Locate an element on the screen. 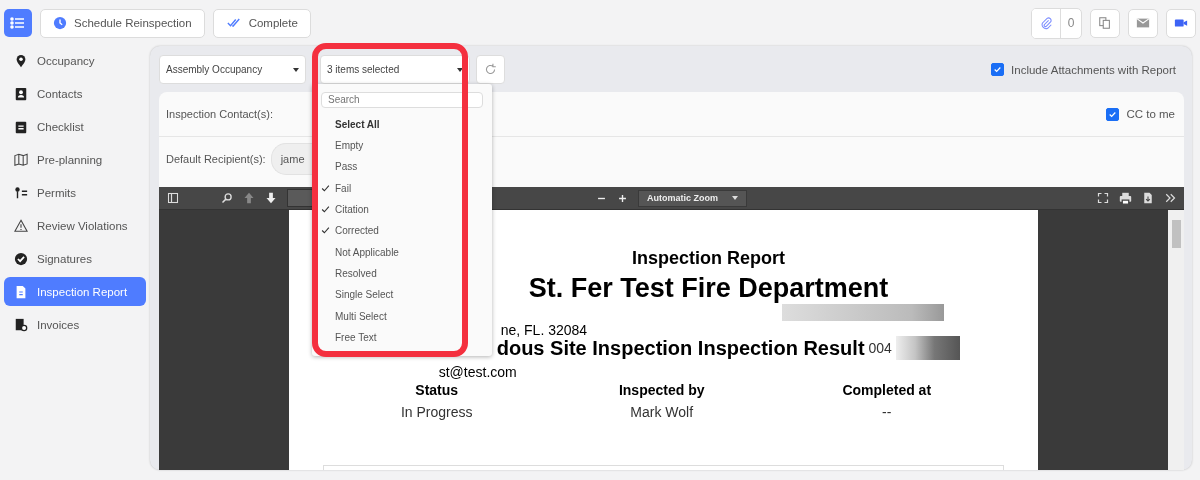  column-value: Mark Wolf is located at coordinates (662, 412).